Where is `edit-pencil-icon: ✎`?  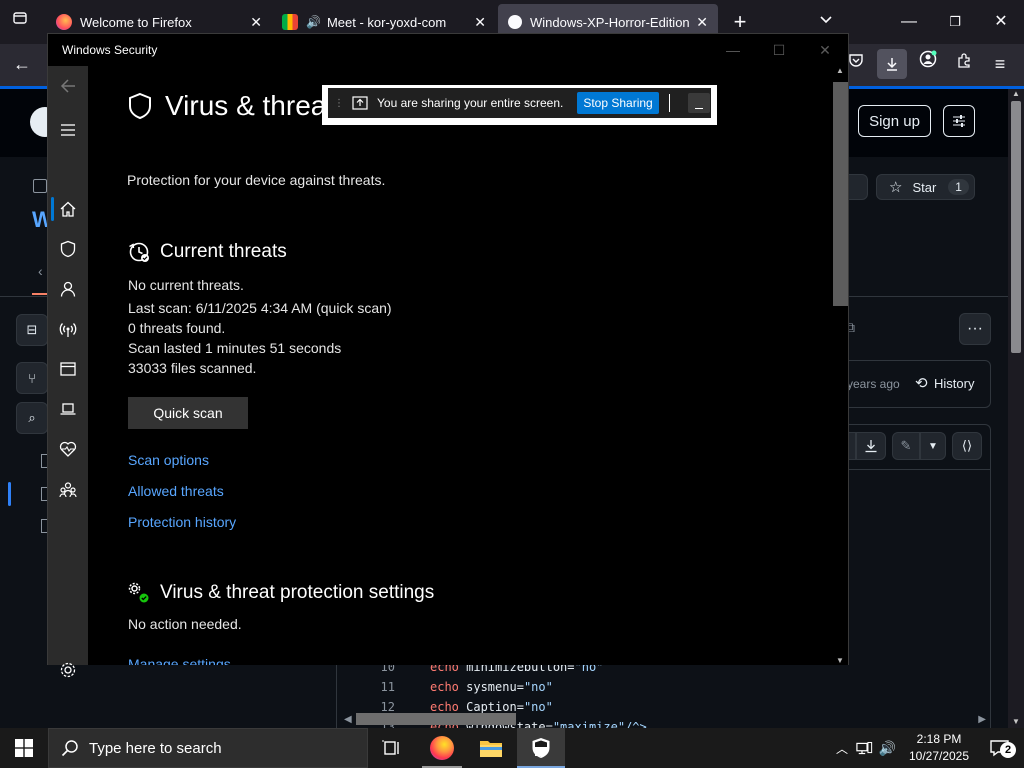 edit-pencil-icon: ✎ is located at coordinates (906, 446).